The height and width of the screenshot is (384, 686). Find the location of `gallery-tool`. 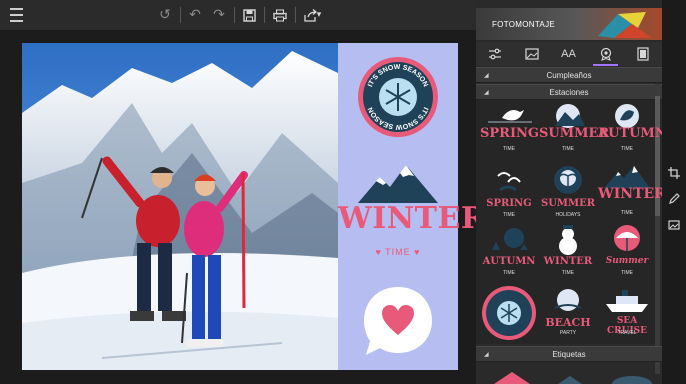

gallery-tool is located at coordinates (674, 225).